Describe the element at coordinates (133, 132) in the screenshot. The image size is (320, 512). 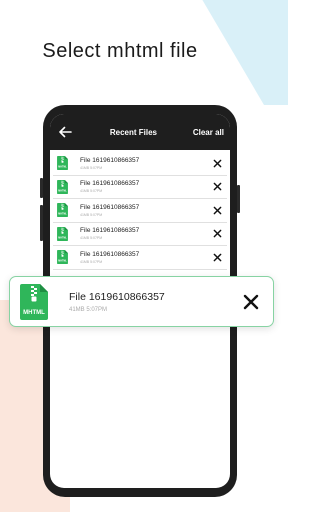
I see `appbar-title: Recent Files` at that location.